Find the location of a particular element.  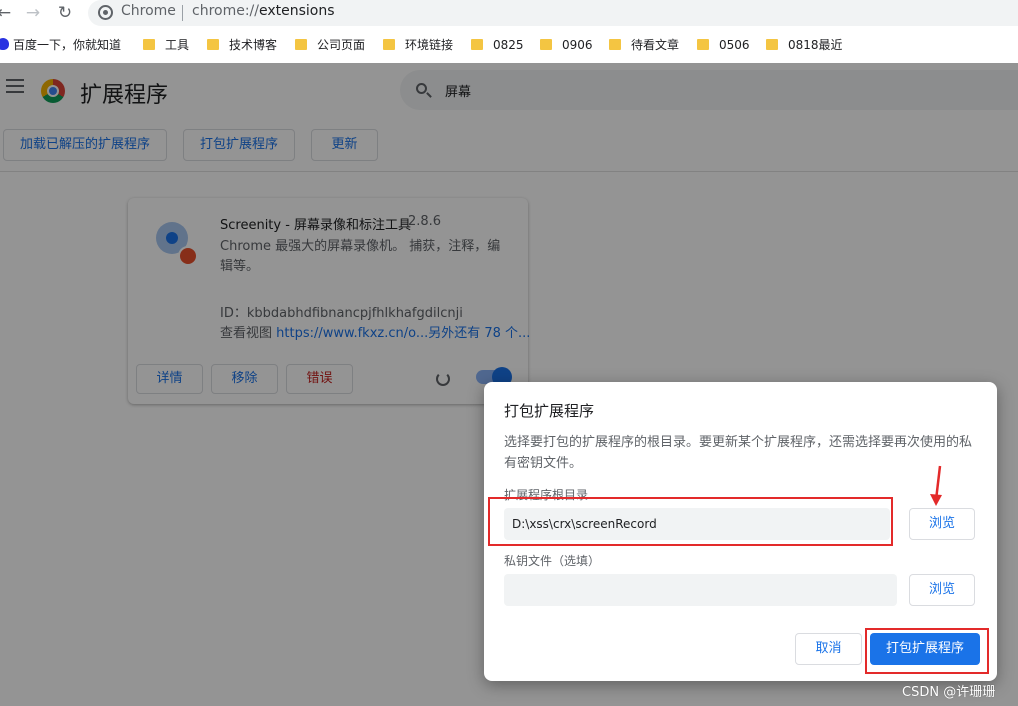

annotation-highlight-pack-button is located at coordinates (927, 651).